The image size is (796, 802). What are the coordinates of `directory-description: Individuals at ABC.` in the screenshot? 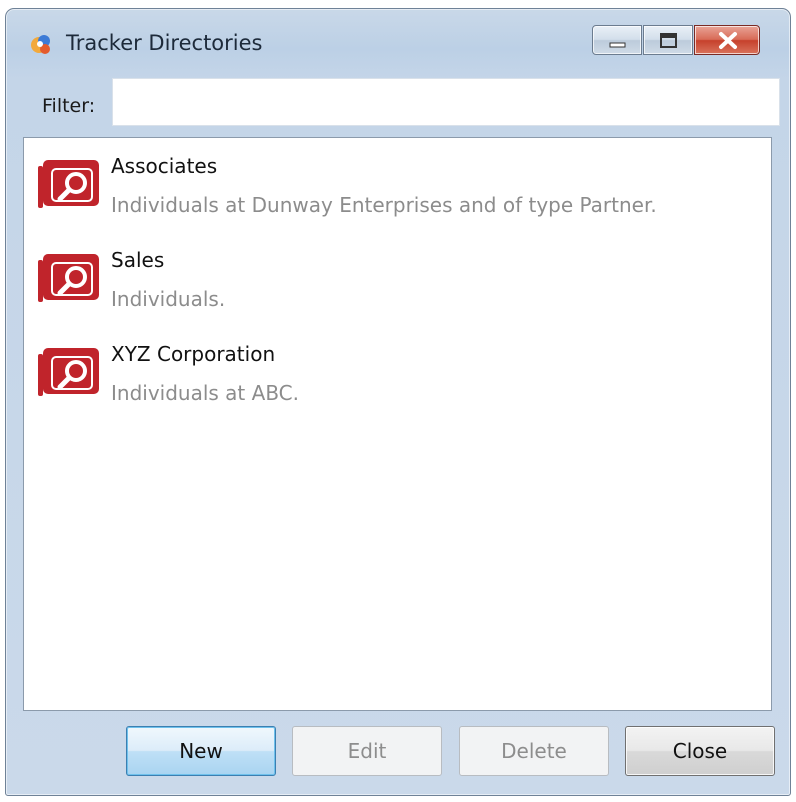 It's located at (205, 393).